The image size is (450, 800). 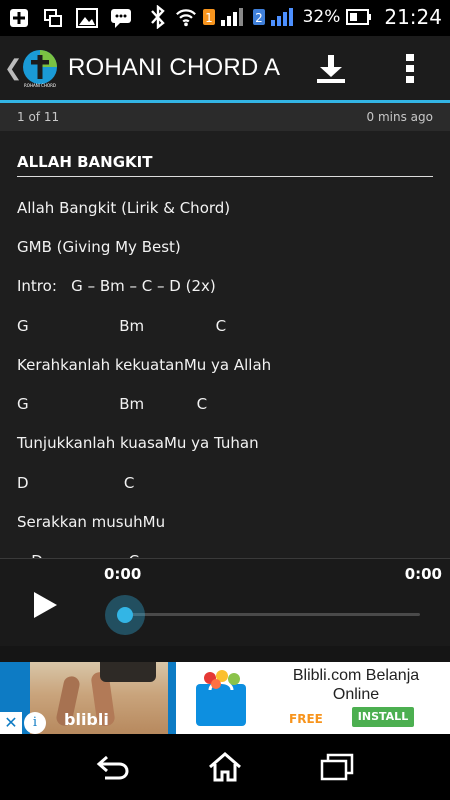 I want to click on status-bar: 1 2 32% 21:24, so click(x=225, y=18).